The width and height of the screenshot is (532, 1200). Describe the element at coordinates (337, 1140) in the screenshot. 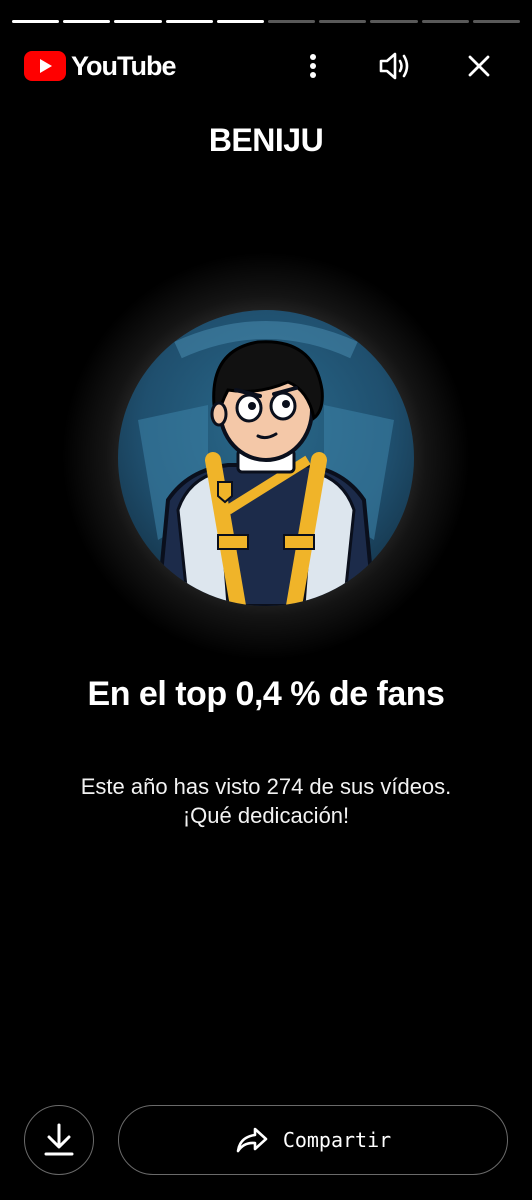

I see `share-label: Compartir` at that location.